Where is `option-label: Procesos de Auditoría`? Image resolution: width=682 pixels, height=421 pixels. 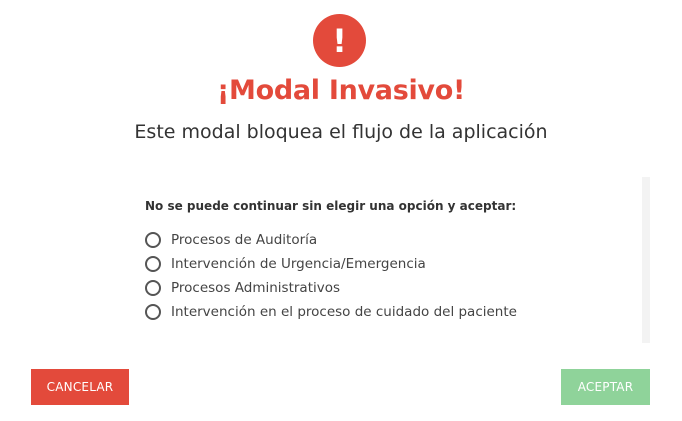
option-label: Procesos de Auditoría is located at coordinates (244, 240).